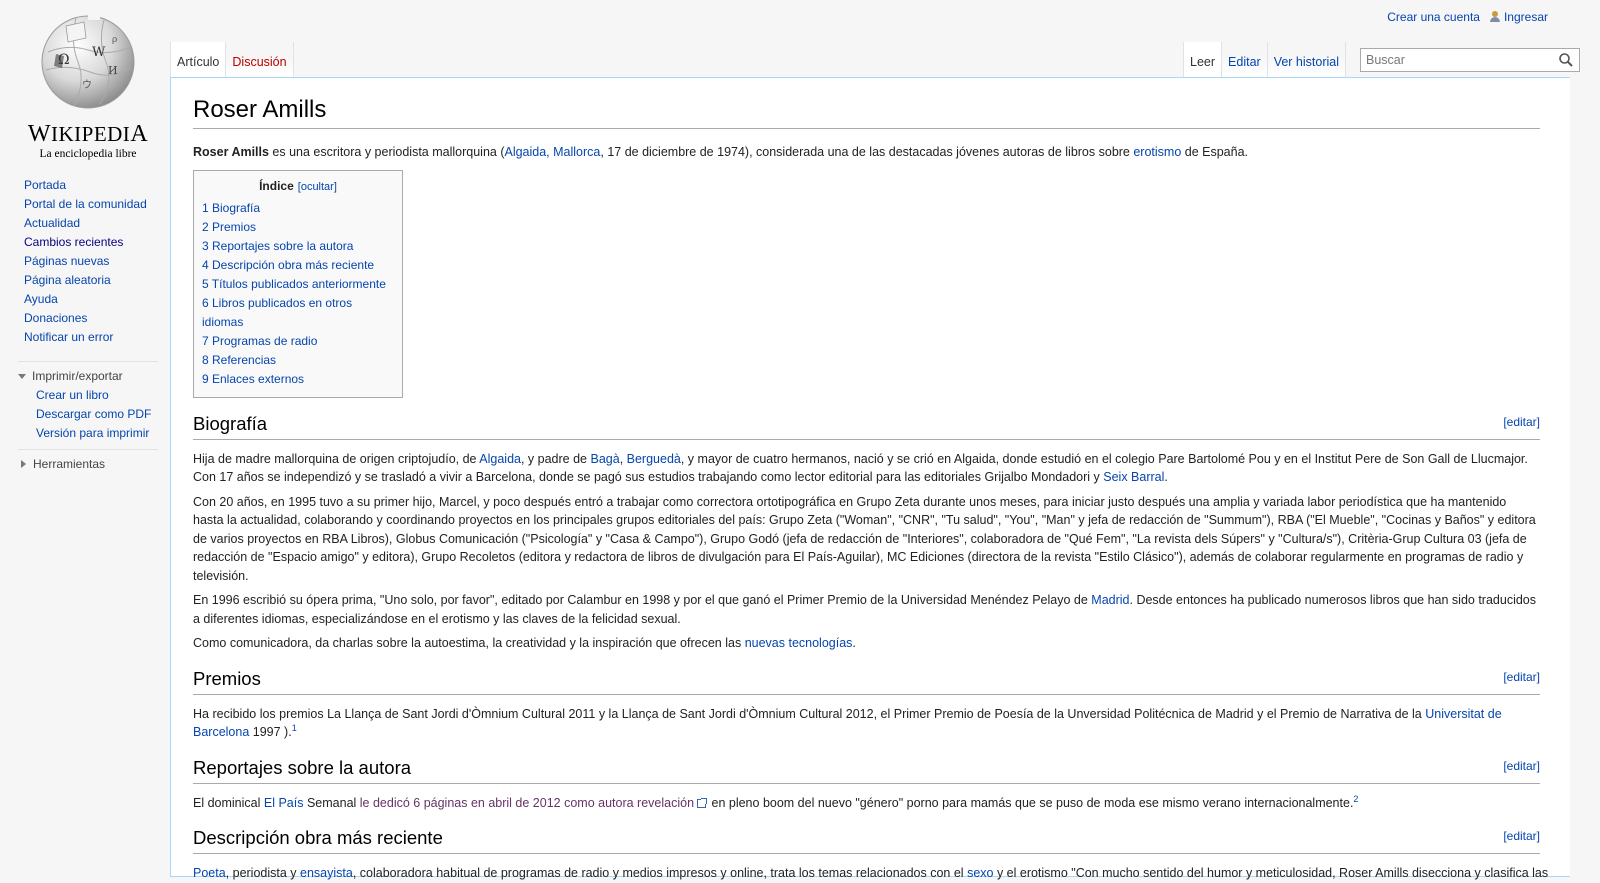 The width and height of the screenshot is (1600, 883). Describe the element at coordinates (298, 313) in the screenshot. I see `toc-item: 6 Libros publicados en otros idiomas` at that location.